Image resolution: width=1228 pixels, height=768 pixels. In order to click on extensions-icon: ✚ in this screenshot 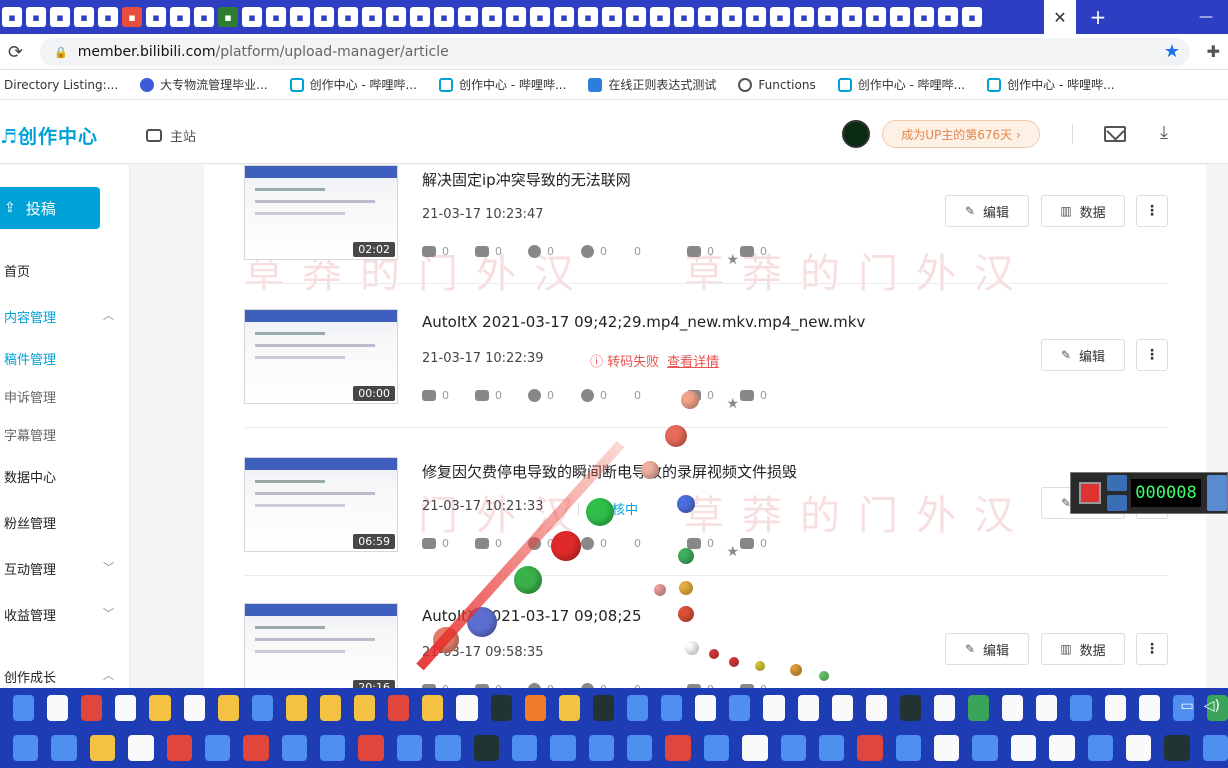, I will do `click(1213, 51)`.